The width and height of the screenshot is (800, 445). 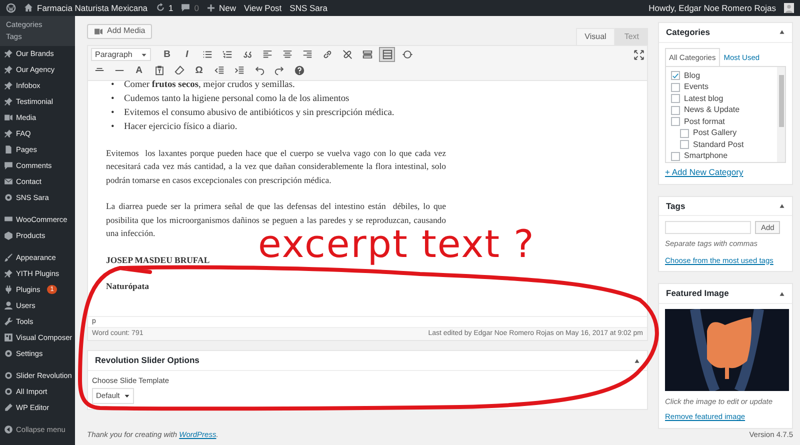 I want to click on new-link: New, so click(x=227, y=8).